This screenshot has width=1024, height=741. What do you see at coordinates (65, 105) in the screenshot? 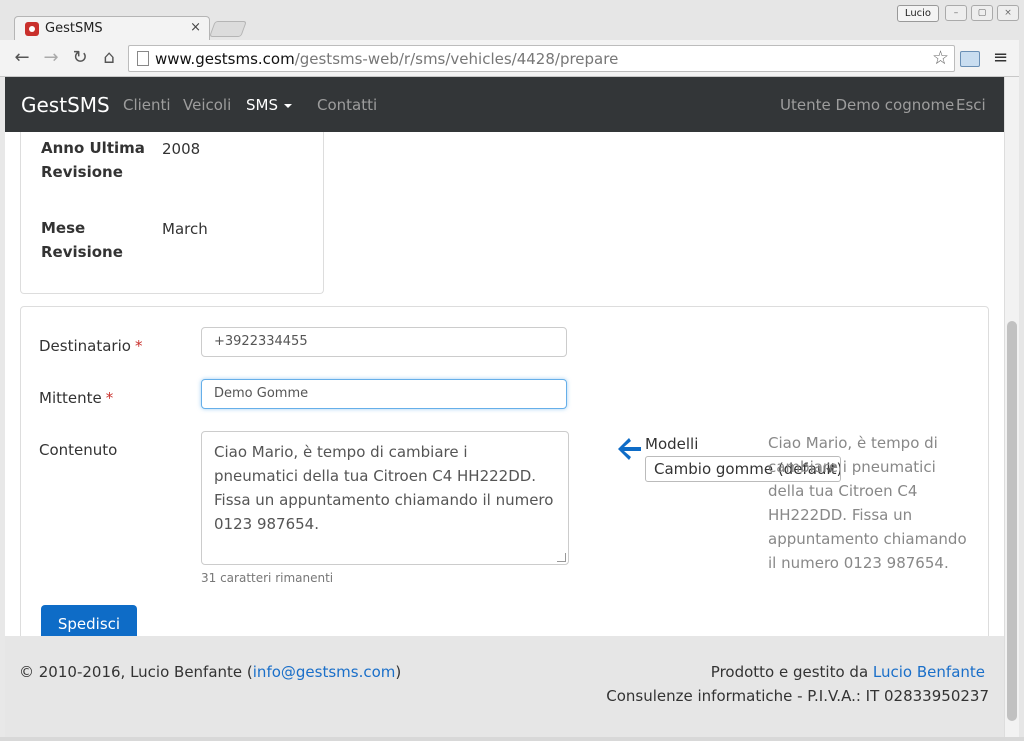
I see `brand-logo: GestSMS` at bounding box center [65, 105].